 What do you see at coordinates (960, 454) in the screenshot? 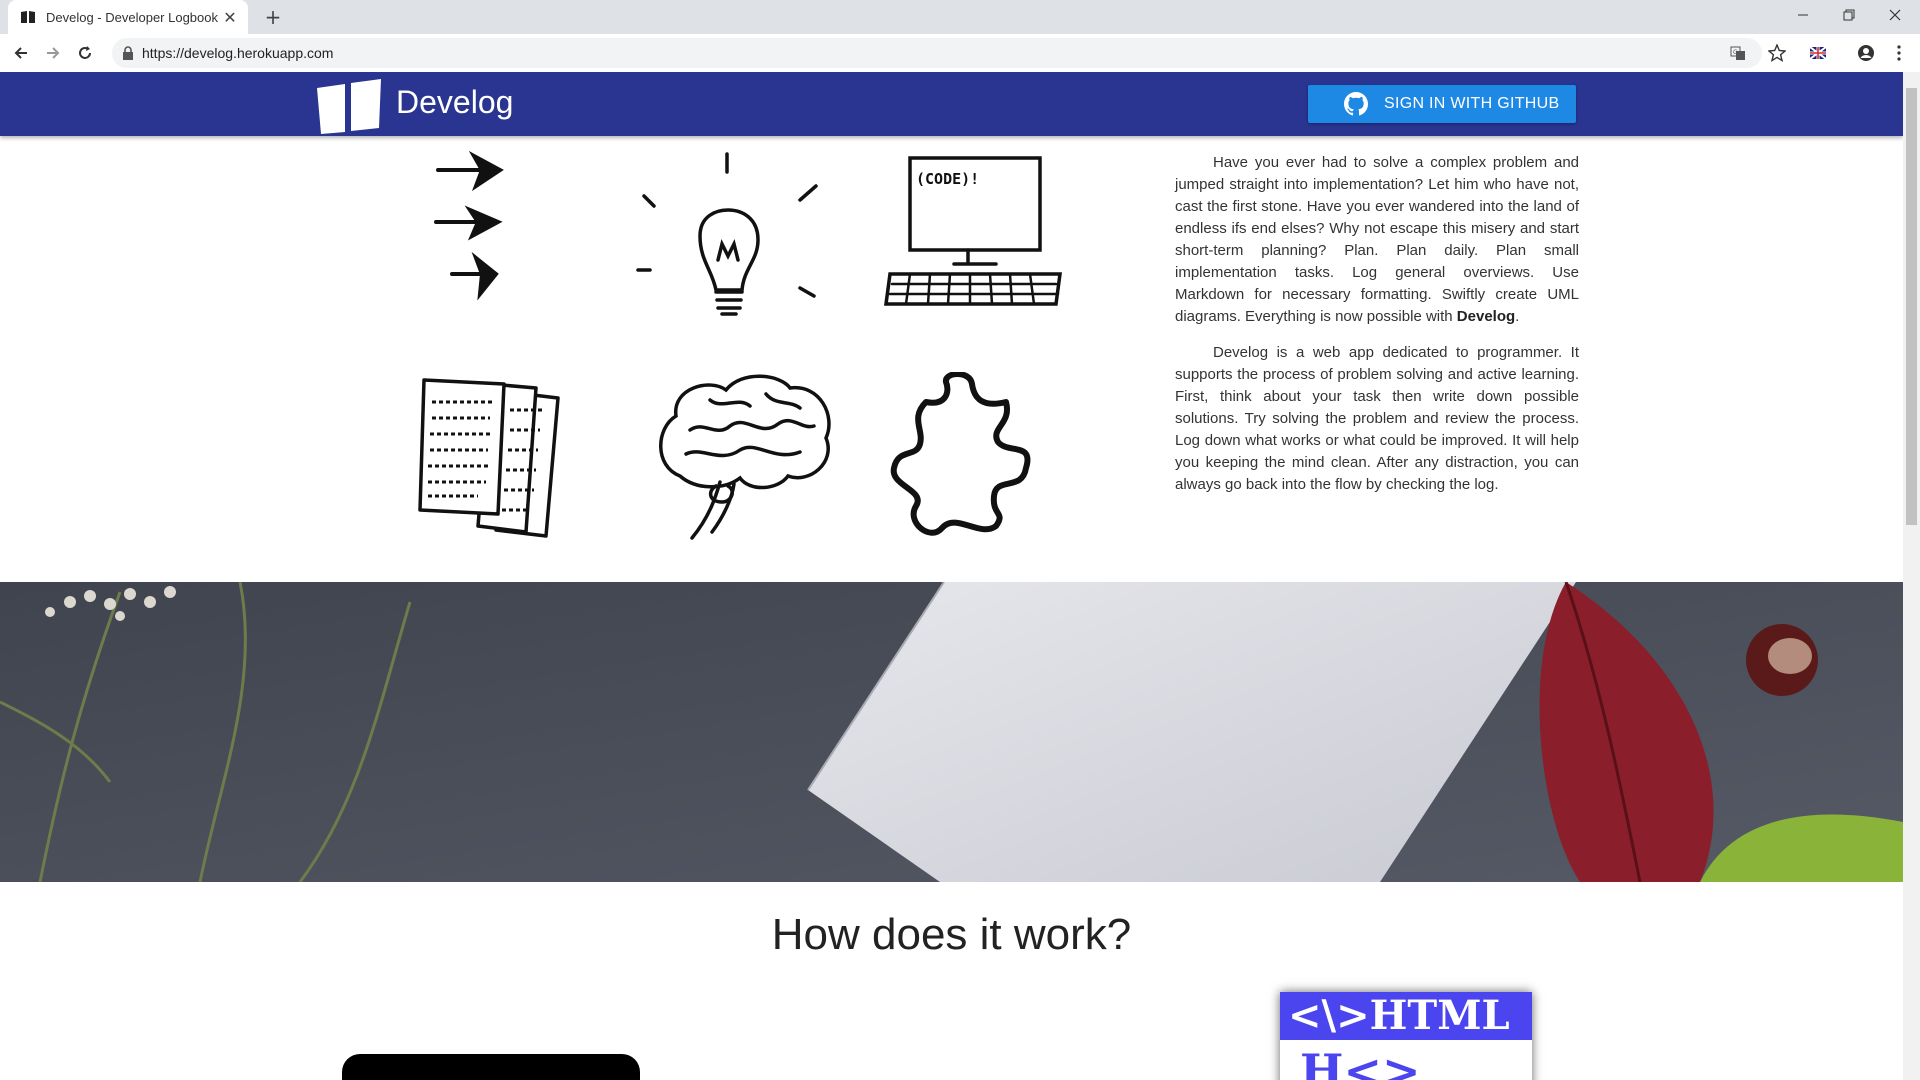
I see `puzzle-piece-sketch-icon` at bounding box center [960, 454].